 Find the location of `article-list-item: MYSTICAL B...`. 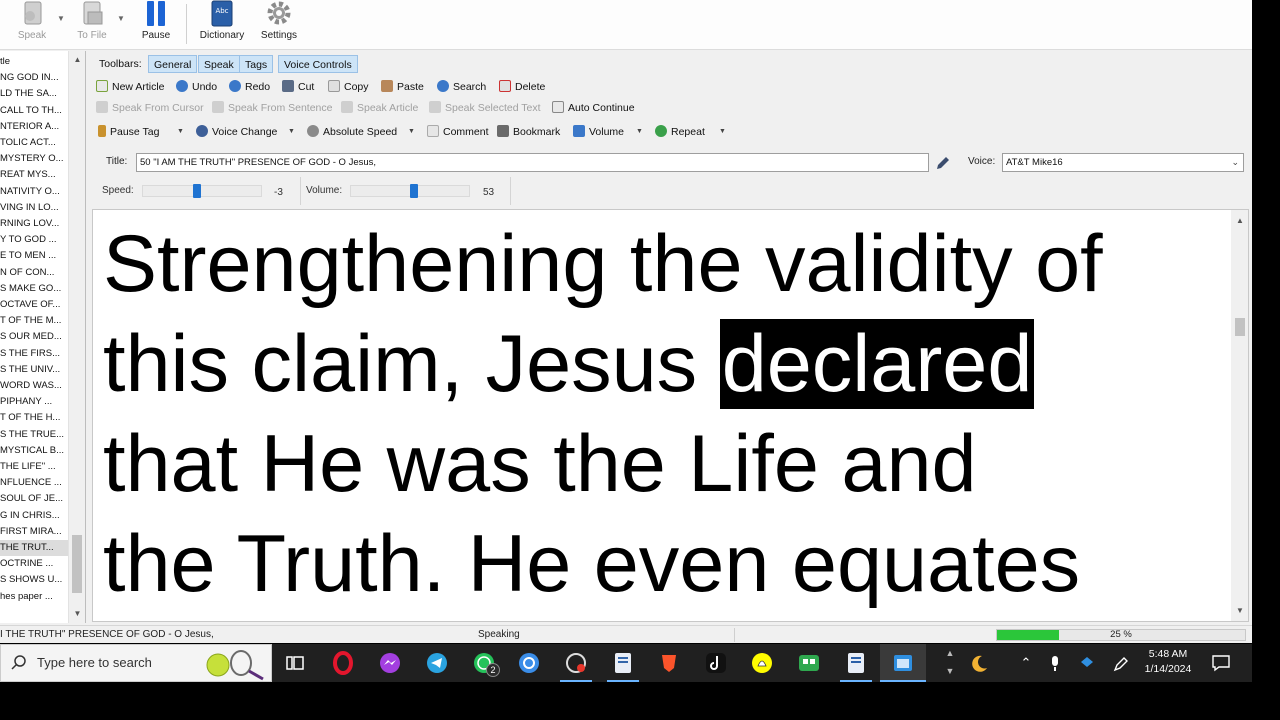

article-list-item: MYSTICAL B... is located at coordinates (34, 451).